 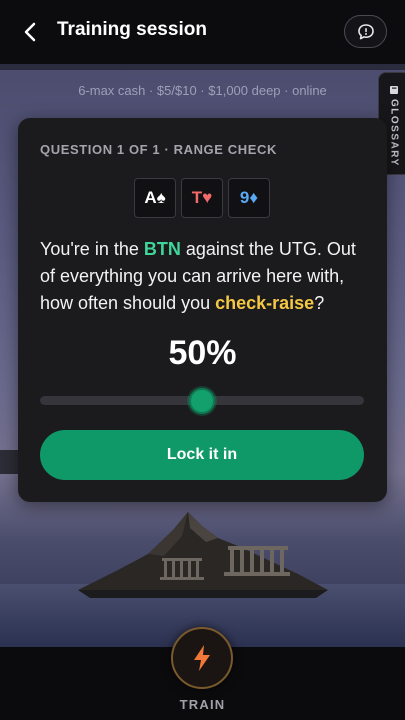 What do you see at coordinates (132, 29) in the screenshot?
I see `page-title: Training session` at bounding box center [132, 29].